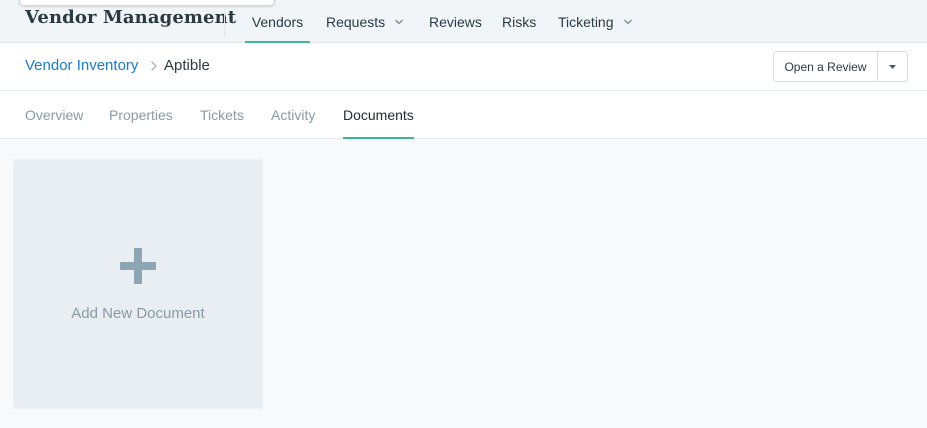  I want to click on open-review-button: Open a Review, so click(826, 66).